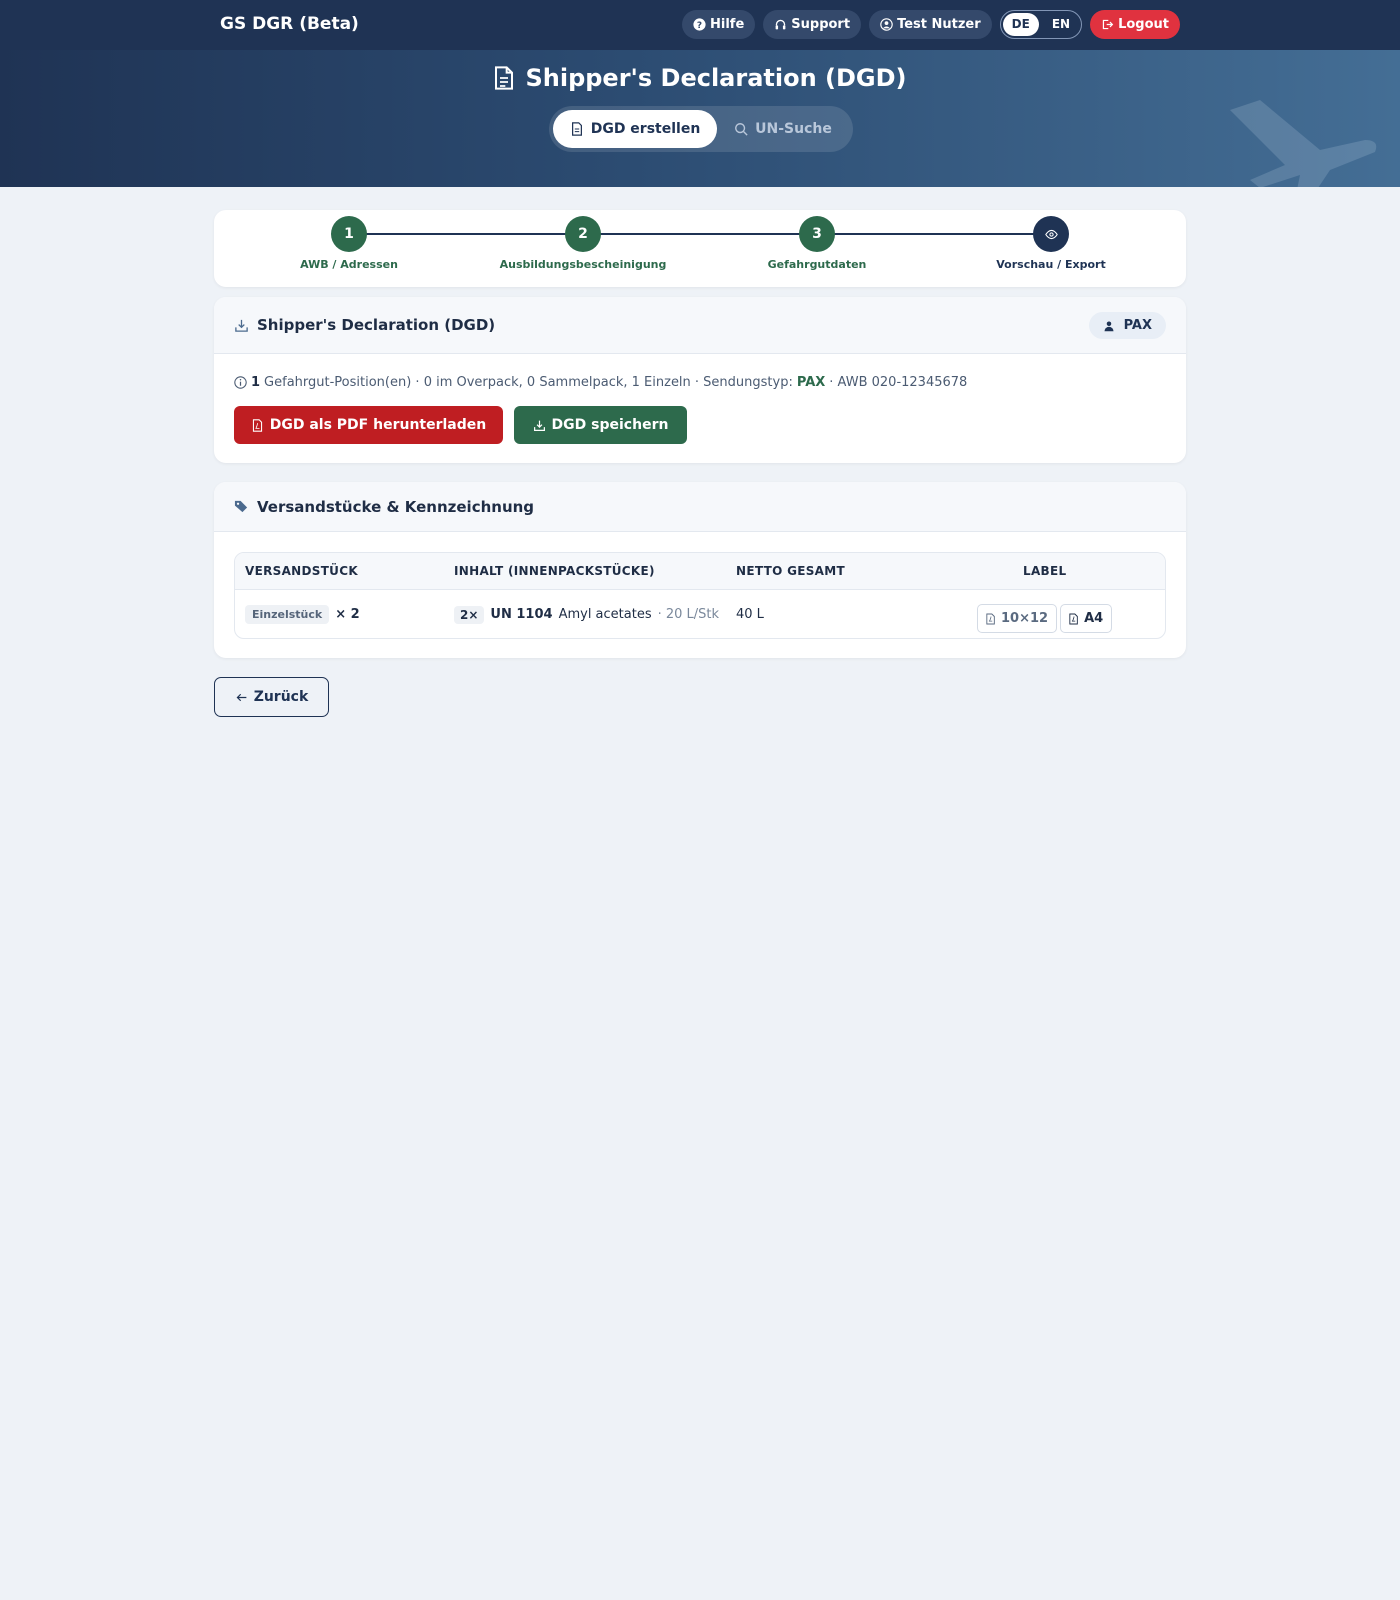 This screenshot has height=1600, width=1400. I want to click on download-pdf-button: DGD als PDF herunterladen, so click(368, 425).